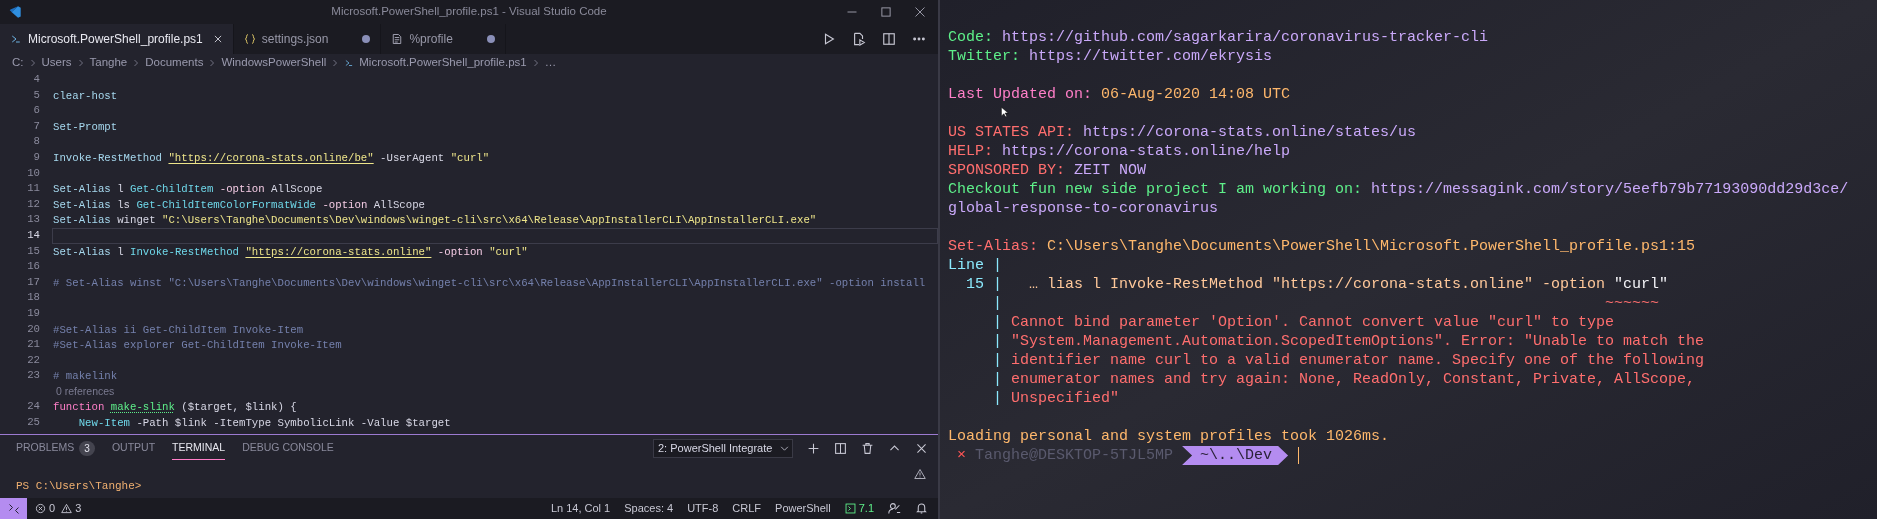 Image resolution: width=1877 pixels, height=519 pixels. Describe the element at coordinates (1348, 284) in the screenshot. I see `terminal-line: … lias l Invoke-RestMethod "https://corona-stats.online" -option "curl"` at that location.